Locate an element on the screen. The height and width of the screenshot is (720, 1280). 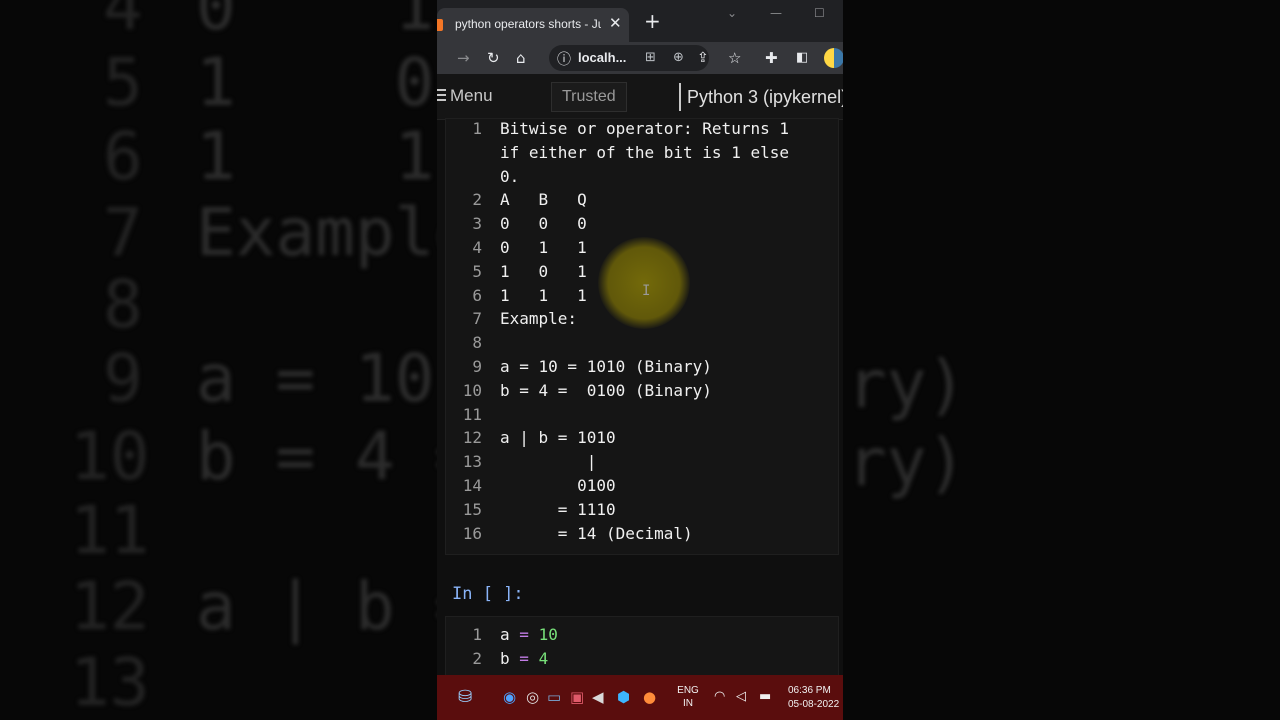
background-line-text: Example is located at coordinates (335, 232).